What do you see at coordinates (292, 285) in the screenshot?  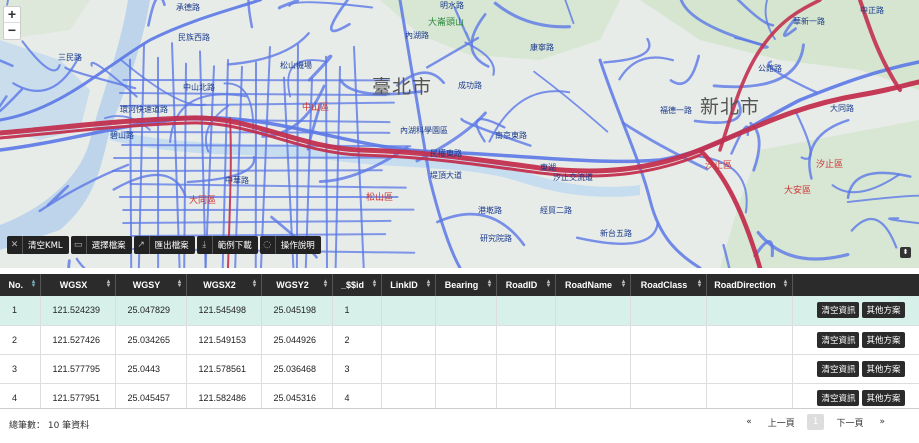 I see `column-header-label: WGSY2` at bounding box center [292, 285].